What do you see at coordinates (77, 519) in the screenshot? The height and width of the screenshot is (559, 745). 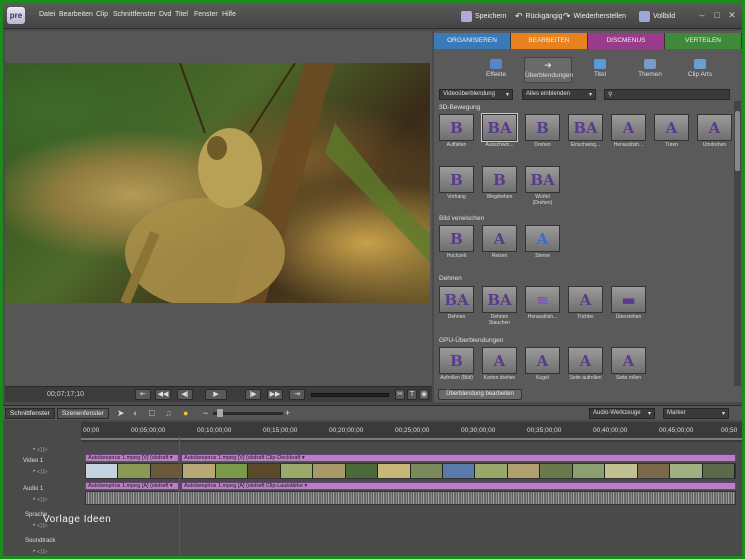 I see `watermark-text: Vorlage Ideen` at bounding box center [77, 519].